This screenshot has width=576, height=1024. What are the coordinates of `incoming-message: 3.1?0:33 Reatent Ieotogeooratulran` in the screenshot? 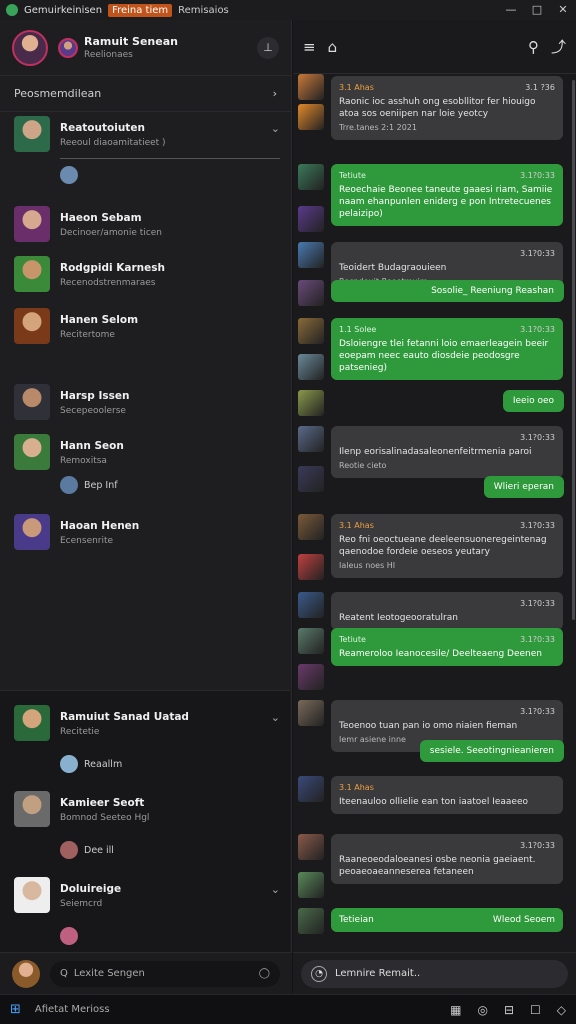 It's located at (447, 611).